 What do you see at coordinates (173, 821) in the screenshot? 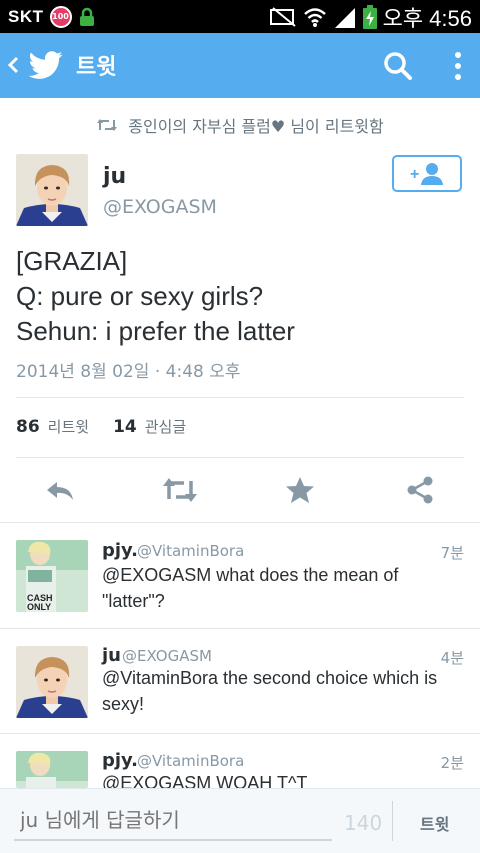
I see `reply-input` at bounding box center [173, 821].